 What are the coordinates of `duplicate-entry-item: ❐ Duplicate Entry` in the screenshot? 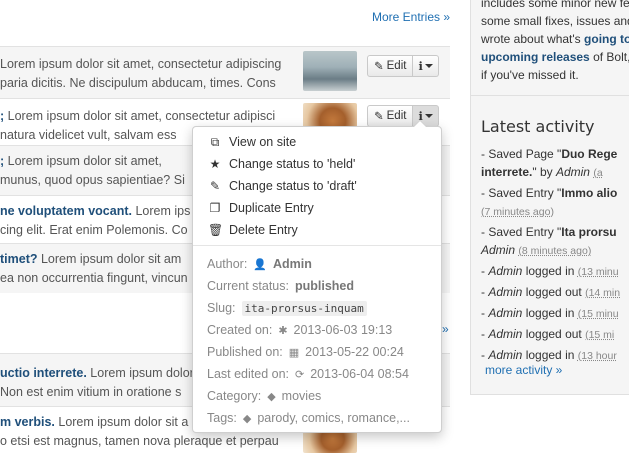 It's located at (317, 208).